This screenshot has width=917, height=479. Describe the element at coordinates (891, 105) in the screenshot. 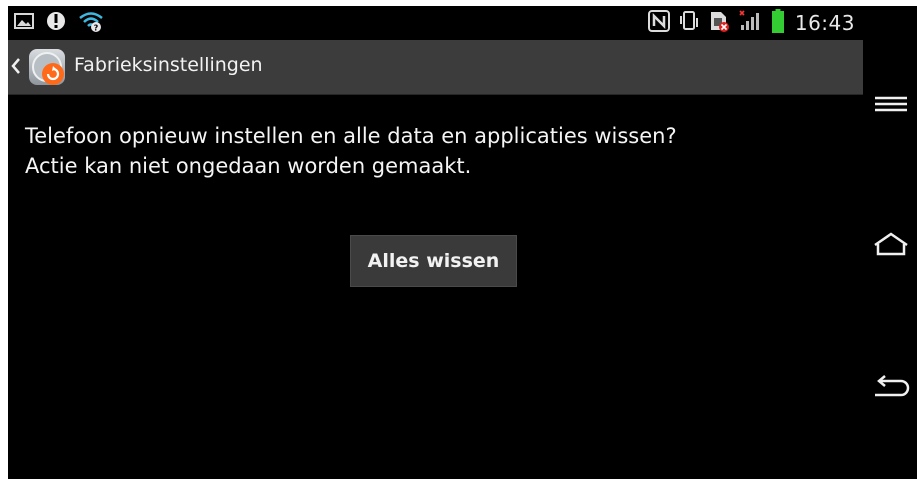

I see `menu-icon` at that location.